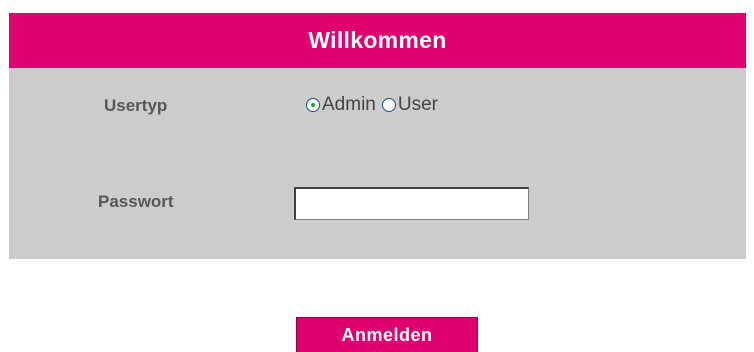 This screenshot has width=754, height=352. What do you see at coordinates (136, 201) in the screenshot?
I see `password-label: Passwort` at bounding box center [136, 201].